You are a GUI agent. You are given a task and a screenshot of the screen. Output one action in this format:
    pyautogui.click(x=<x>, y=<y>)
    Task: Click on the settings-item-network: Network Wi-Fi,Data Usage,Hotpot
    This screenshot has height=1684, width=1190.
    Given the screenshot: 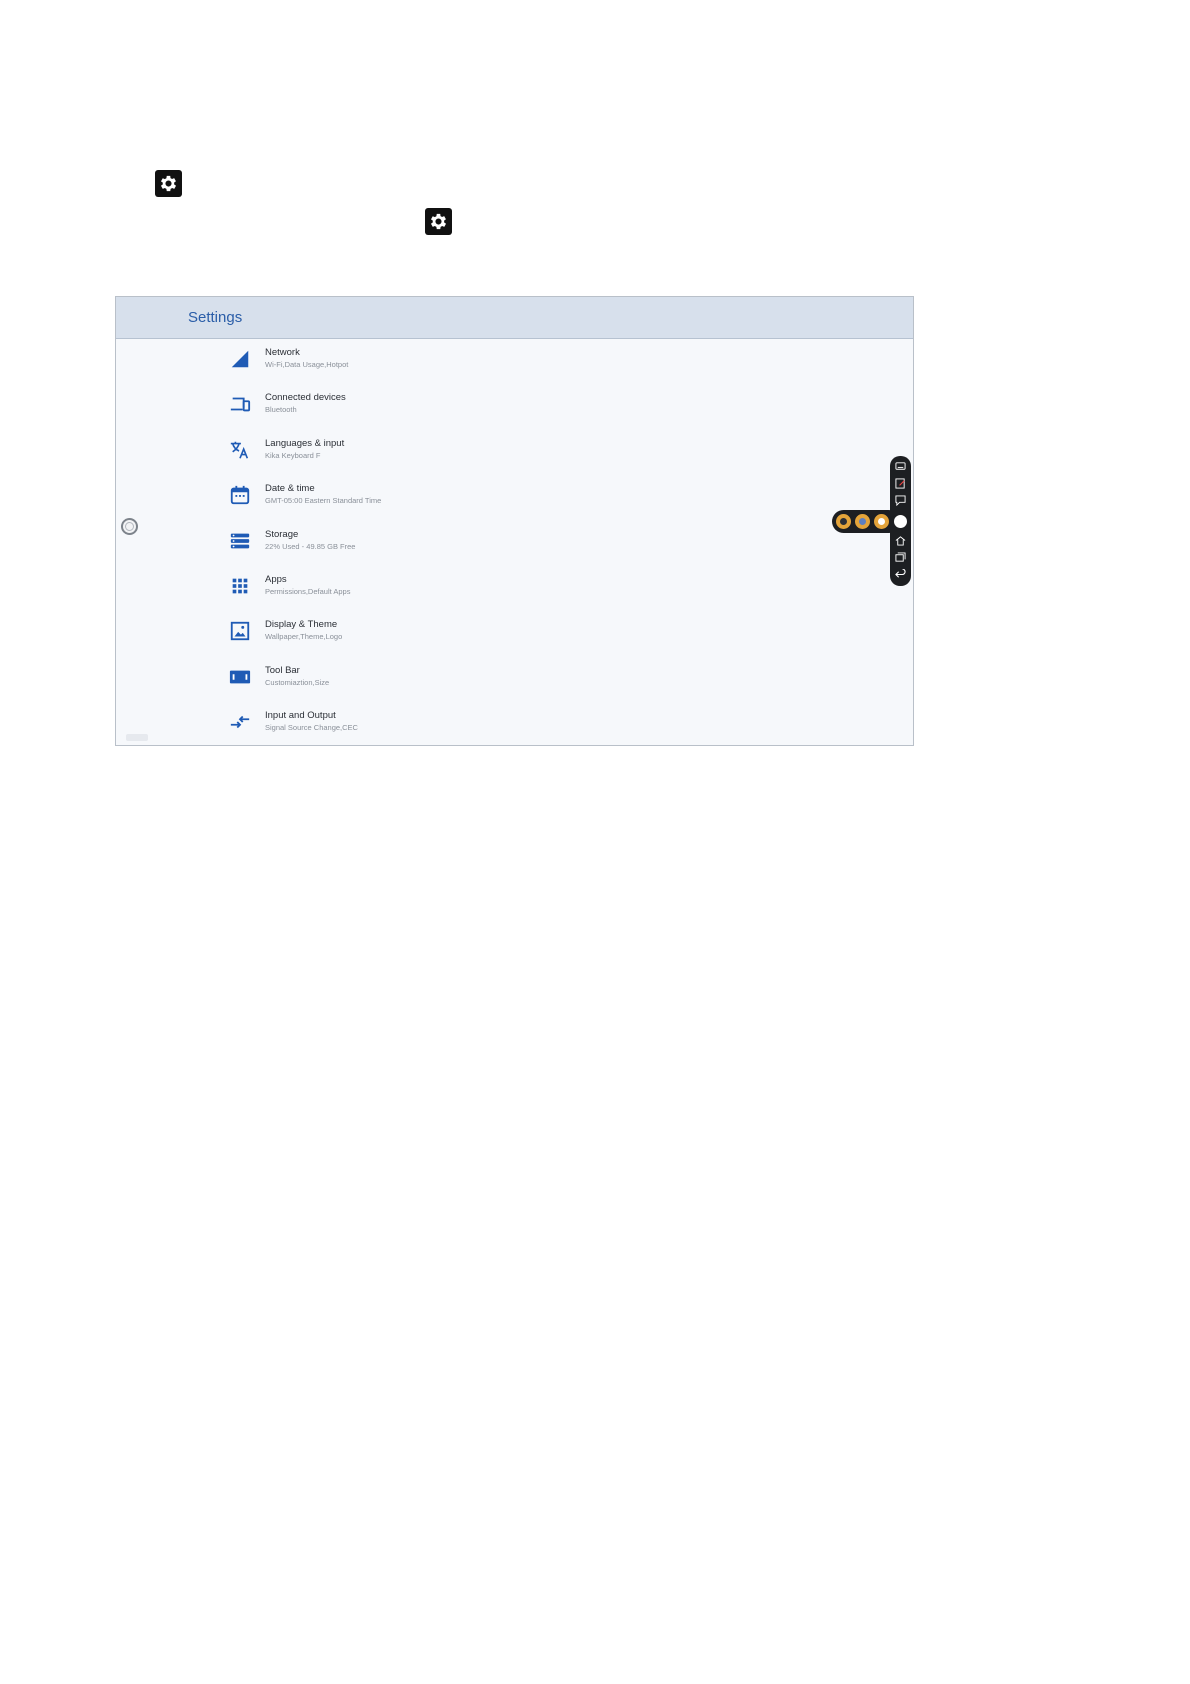 What is the action you would take?
    pyautogui.click(x=479, y=369)
    